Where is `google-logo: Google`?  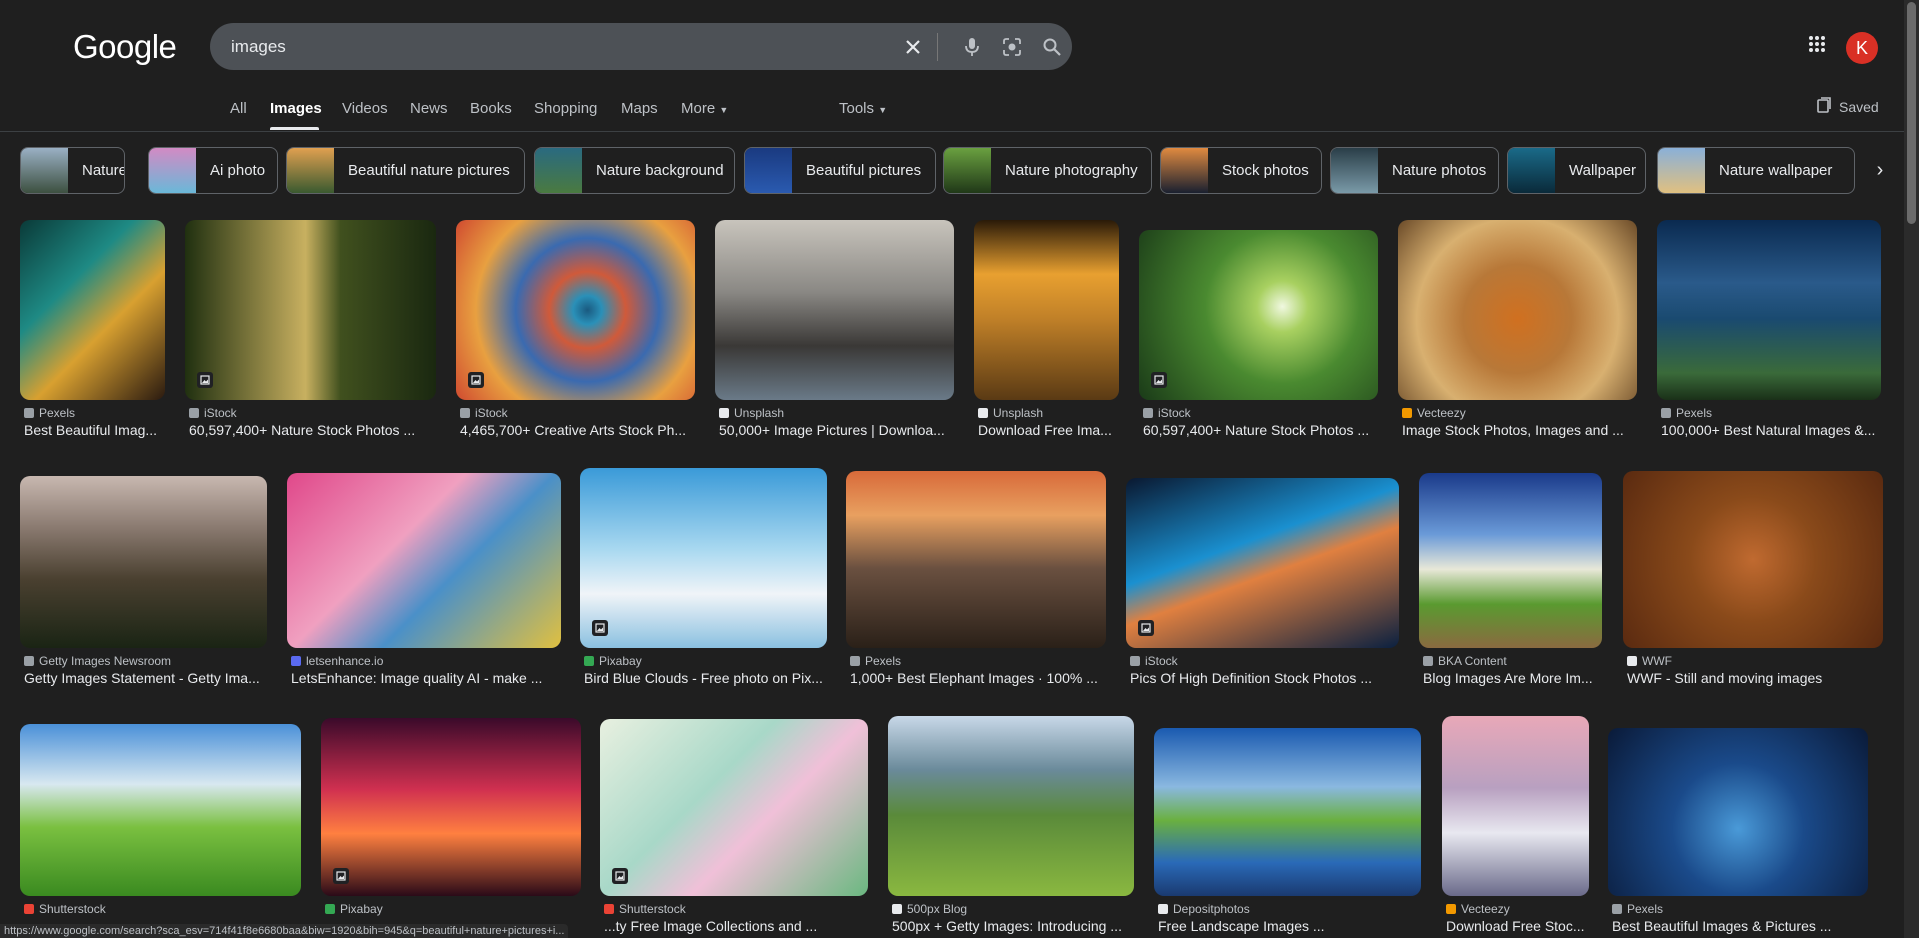
google-logo: Google is located at coordinates (125, 47).